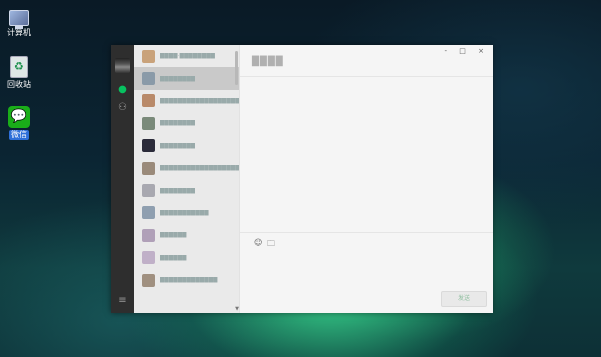  I want to click on folder-icon: 🗀, so click(271, 245).